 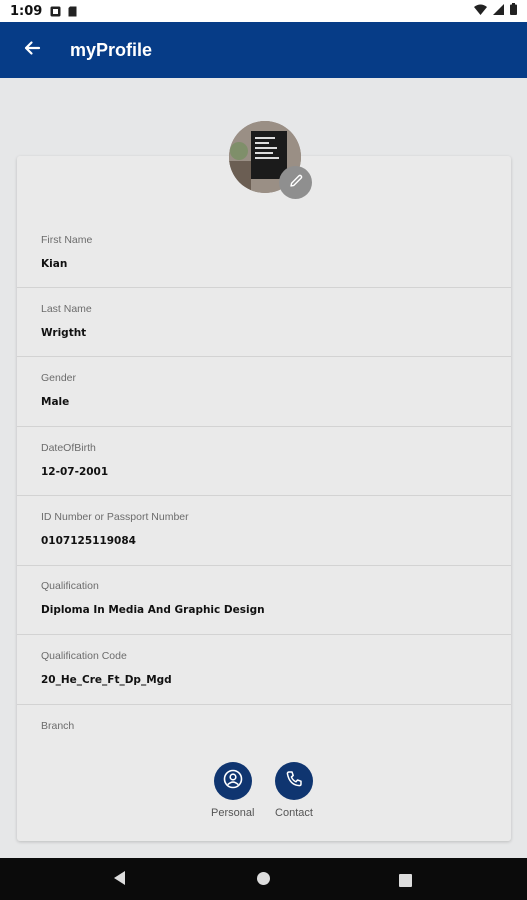 I want to click on personal-label: Personal, so click(x=233, y=813).